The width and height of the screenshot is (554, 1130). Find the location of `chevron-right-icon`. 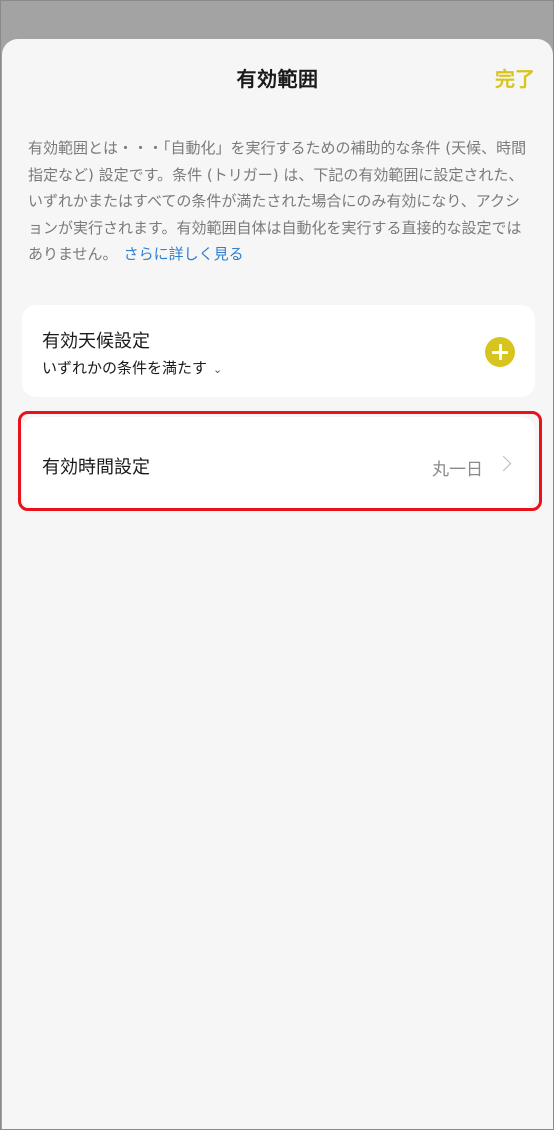

chevron-right-icon is located at coordinates (503, 463).